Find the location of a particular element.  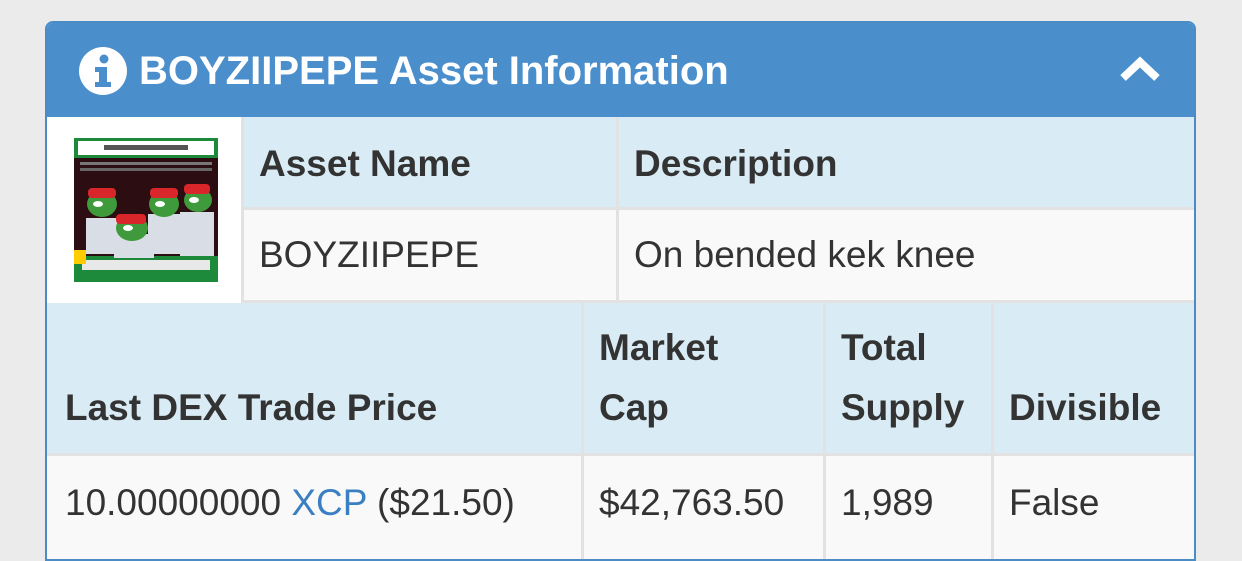

asset-name-header: Asset Name is located at coordinates (431, 163).